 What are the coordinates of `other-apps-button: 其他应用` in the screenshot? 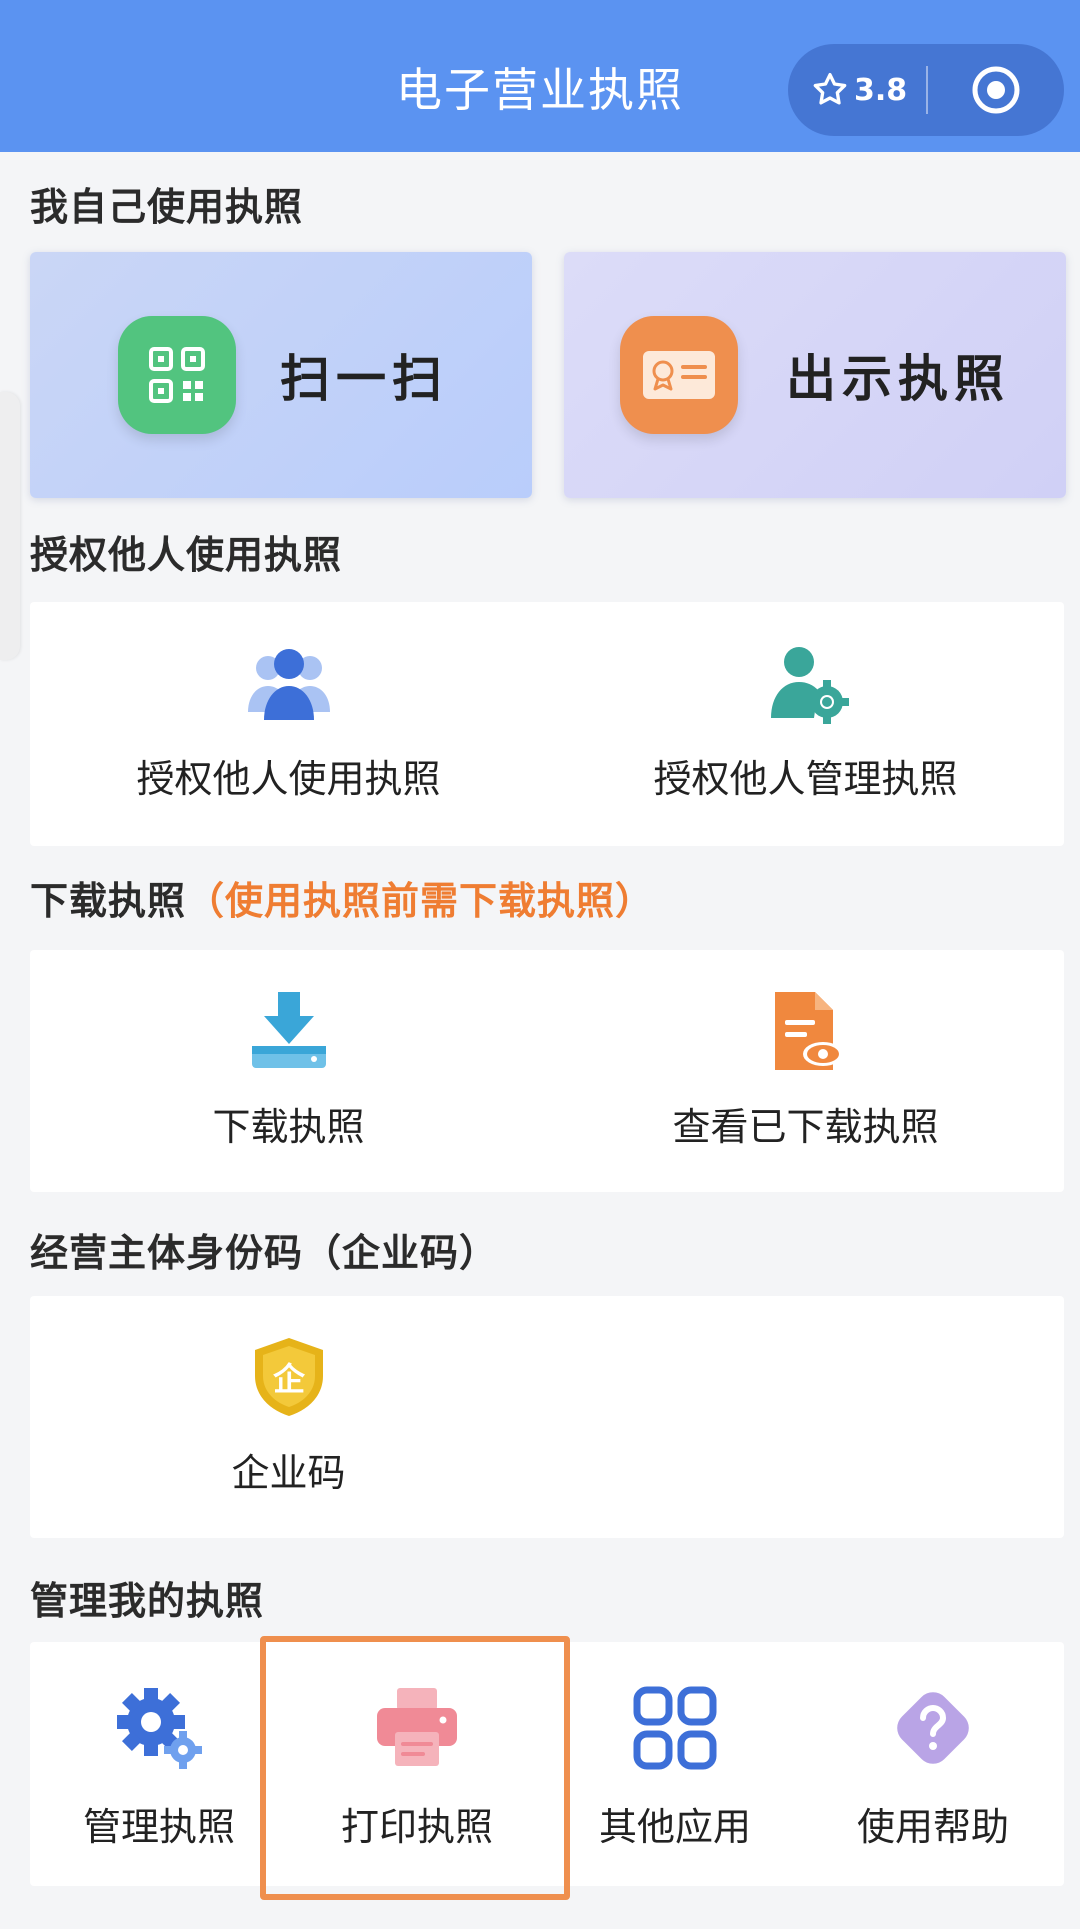 It's located at (675, 1764).